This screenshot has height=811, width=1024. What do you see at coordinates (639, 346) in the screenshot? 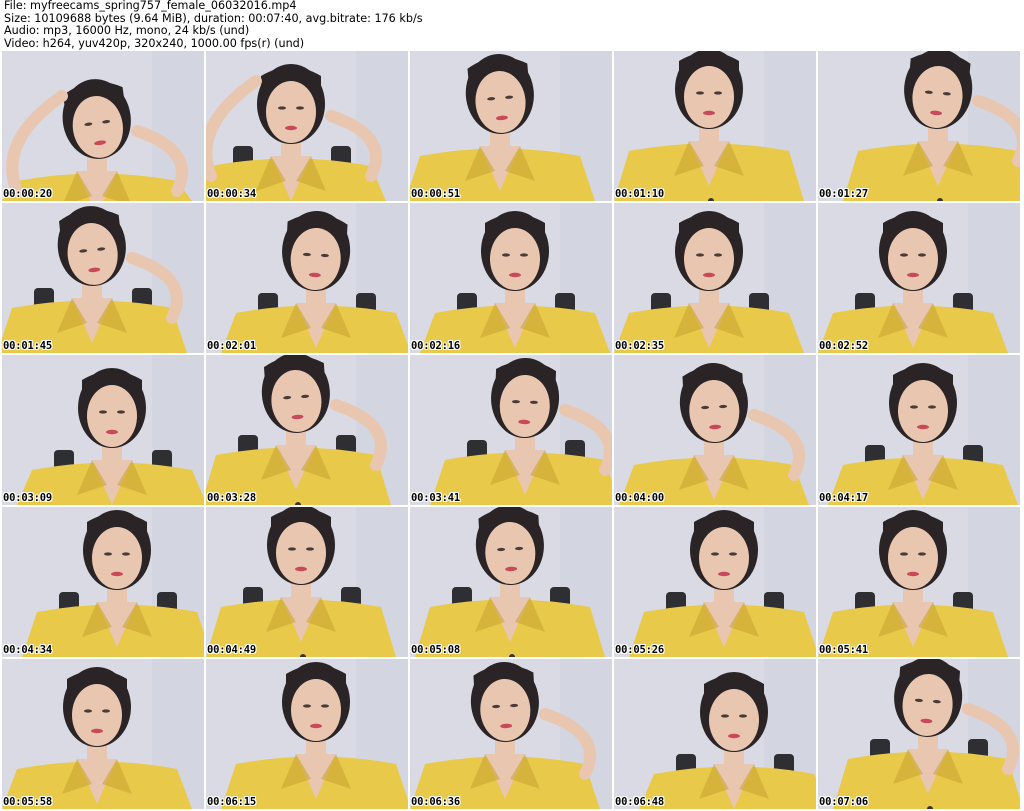
I see `thumbnail-timestamp: 00:02:35` at bounding box center [639, 346].